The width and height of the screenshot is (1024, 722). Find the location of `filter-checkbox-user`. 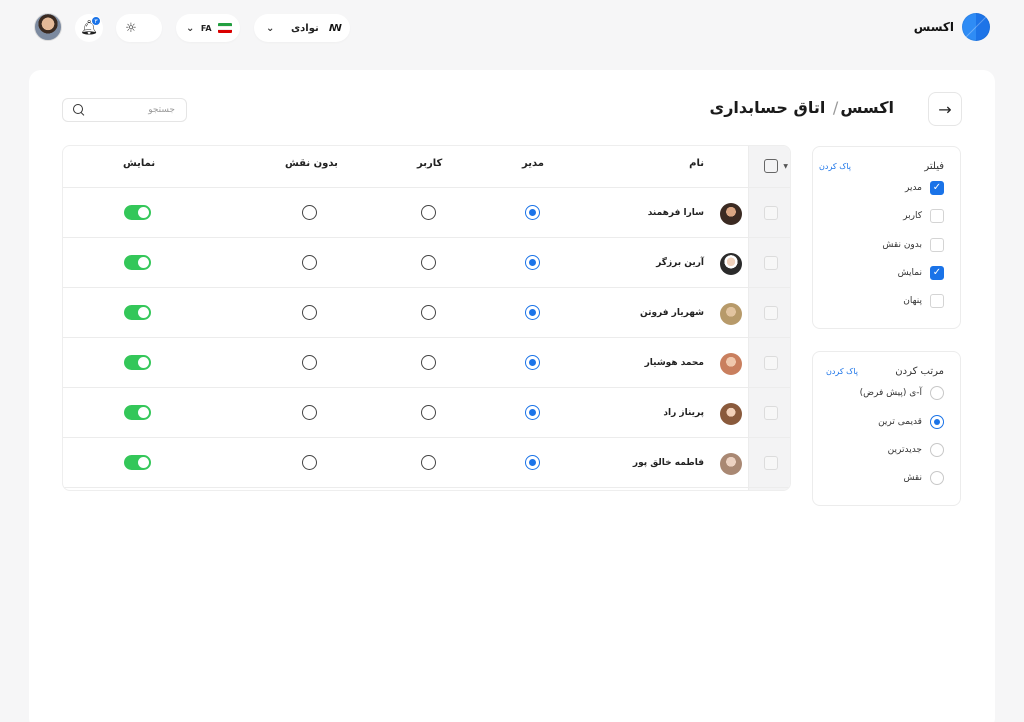

filter-checkbox-user is located at coordinates (937, 216).